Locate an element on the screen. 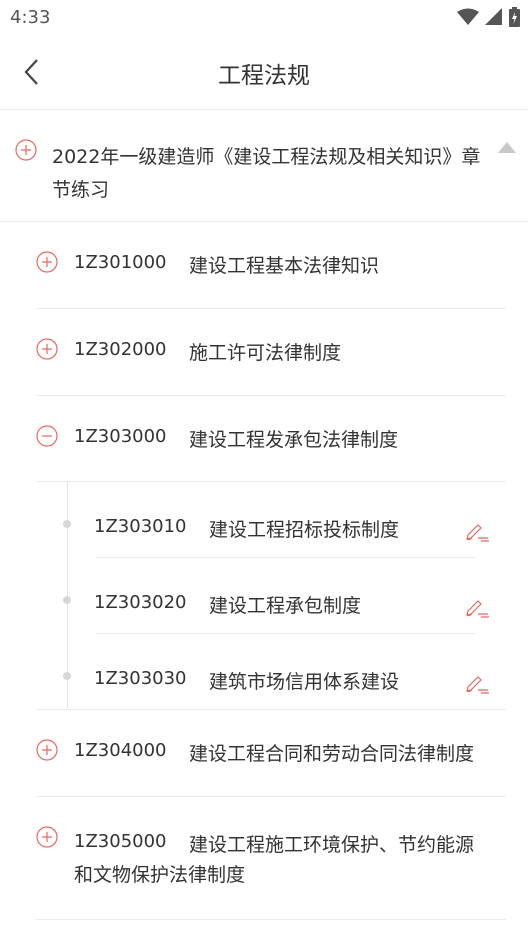 Image resolution: width=528 pixels, height=940 pixels. chapter-row: 2022年一级建造师《建设工程法规及相关知识》章节练习 is located at coordinates (264, 166).